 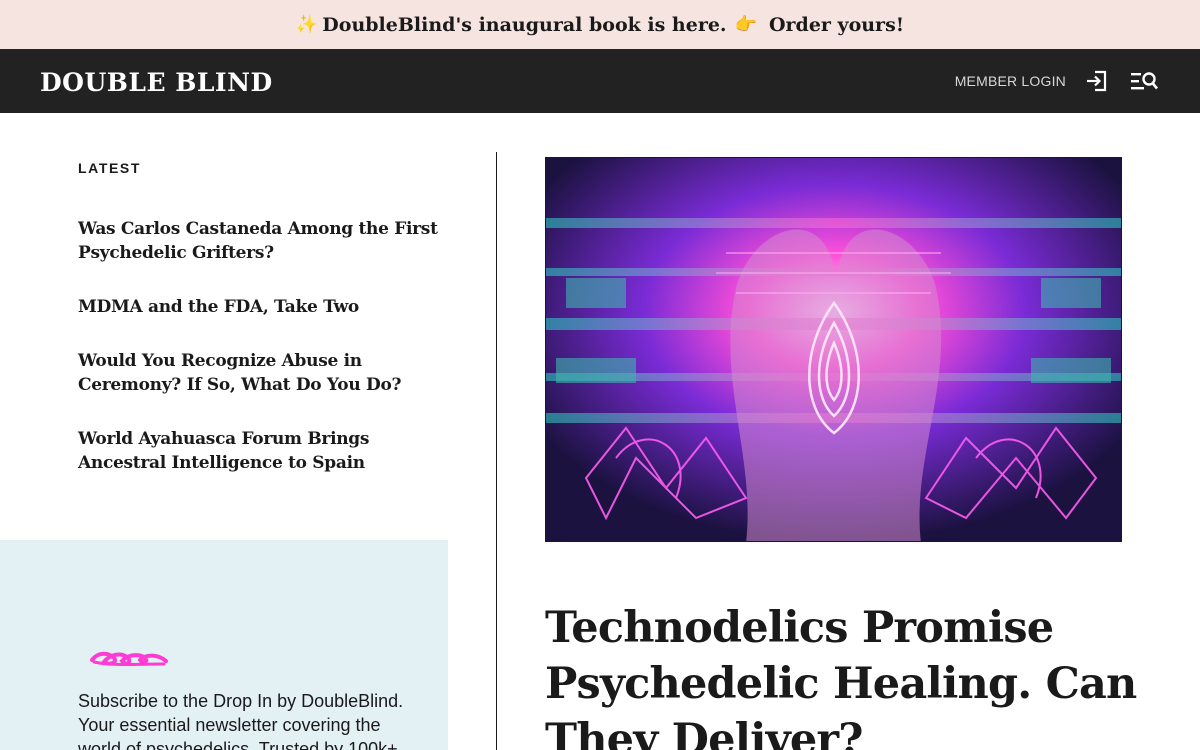 What do you see at coordinates (496, 451) in the screenshot?
I see `column-divider` at bounding box center [496, 451].